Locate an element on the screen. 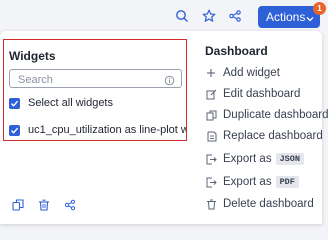  select-all-checkbox is located at coordinates (14, 103).